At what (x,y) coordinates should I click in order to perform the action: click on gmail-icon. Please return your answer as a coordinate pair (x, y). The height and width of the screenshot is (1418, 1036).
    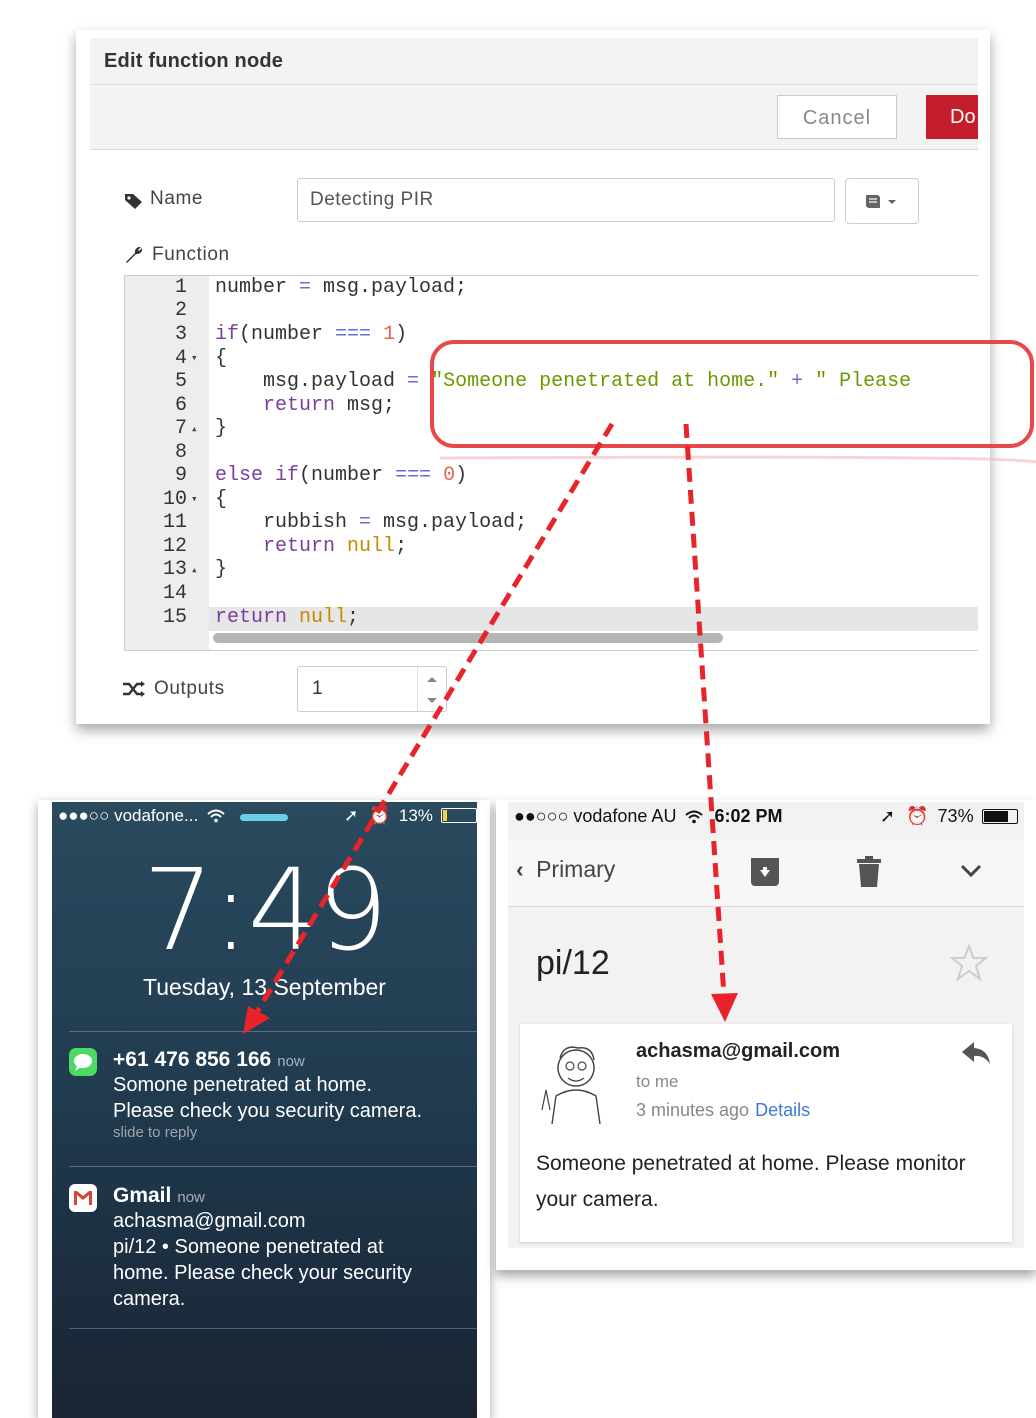
    Looking at the image, I should click on (83, 1200).